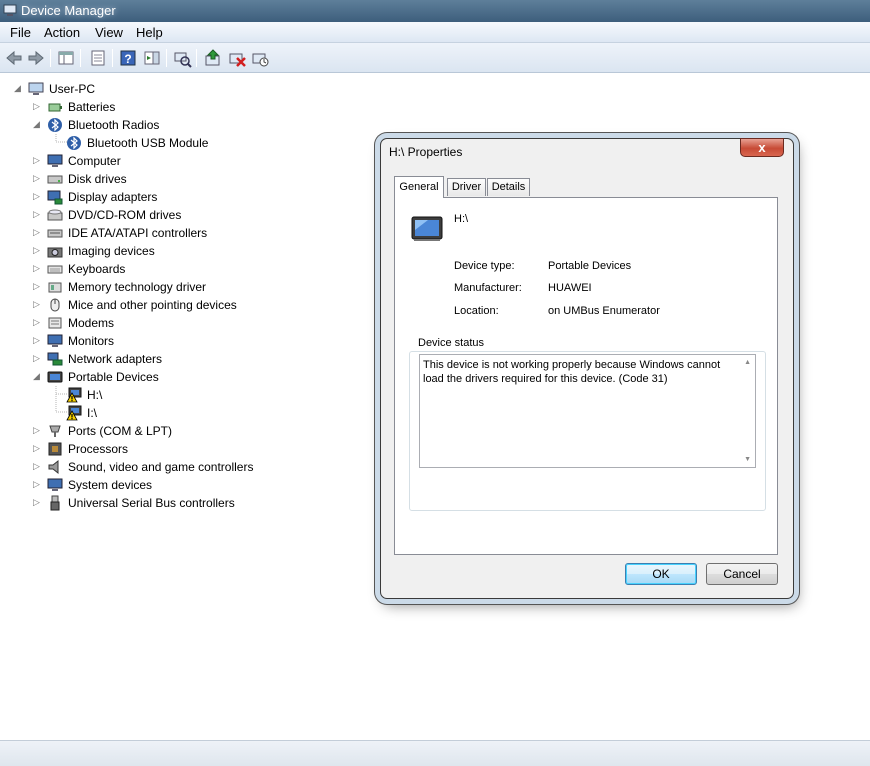  I want to click on scan-hardware-icon, so click(182, 58).